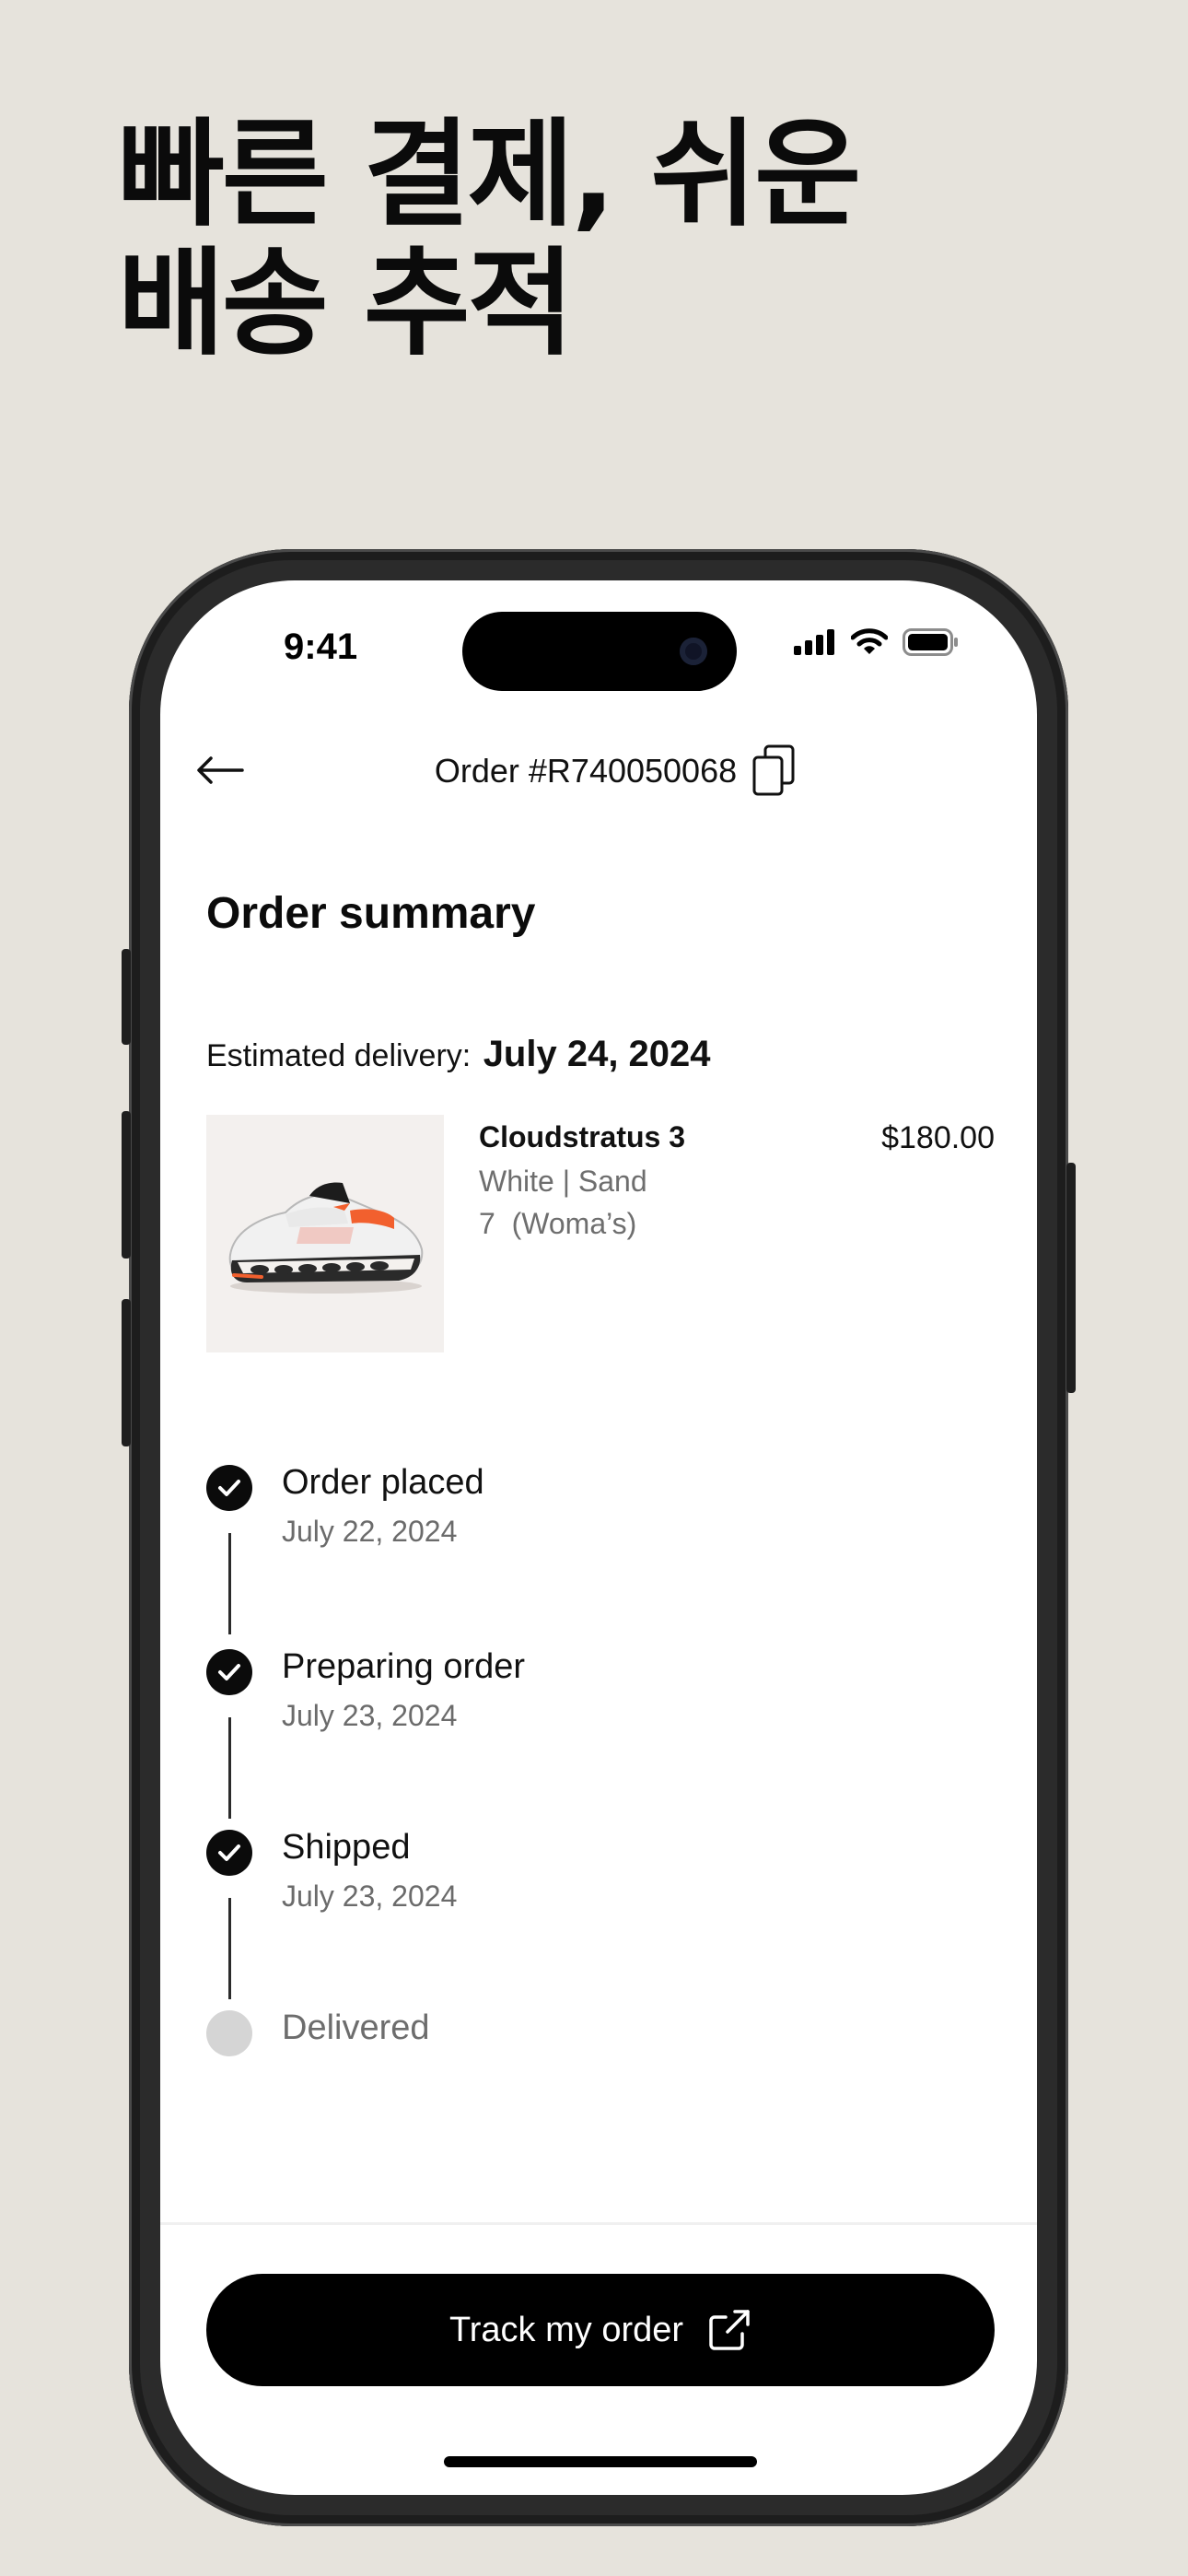  I want to click on order-number-title: Order #R740050068, so click(598, 771).